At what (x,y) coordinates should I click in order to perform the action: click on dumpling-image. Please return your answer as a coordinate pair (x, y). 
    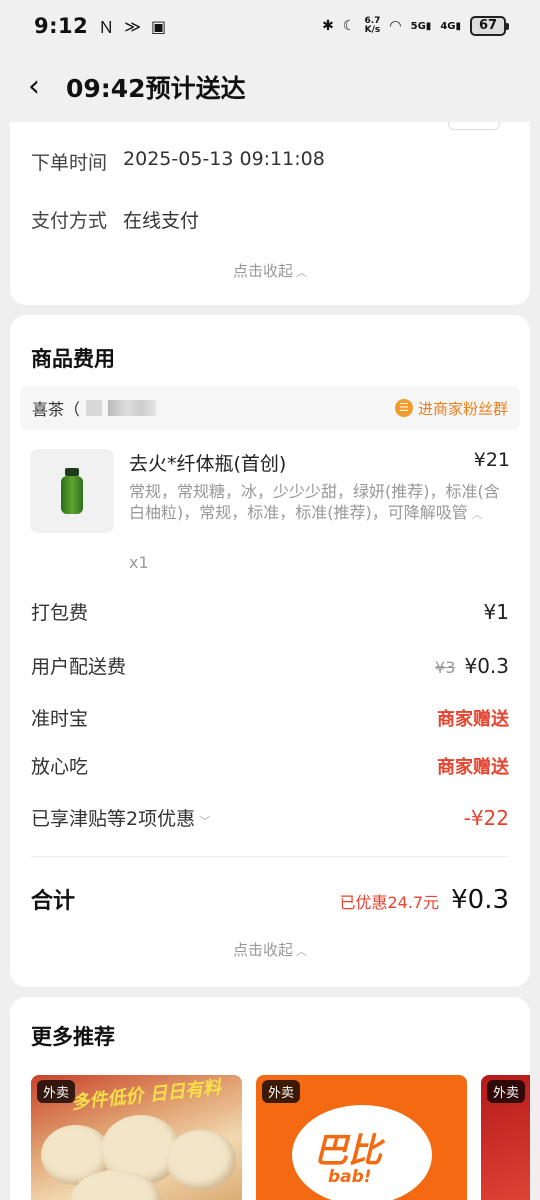
    Looking at the image, I should click on (201, 1160).